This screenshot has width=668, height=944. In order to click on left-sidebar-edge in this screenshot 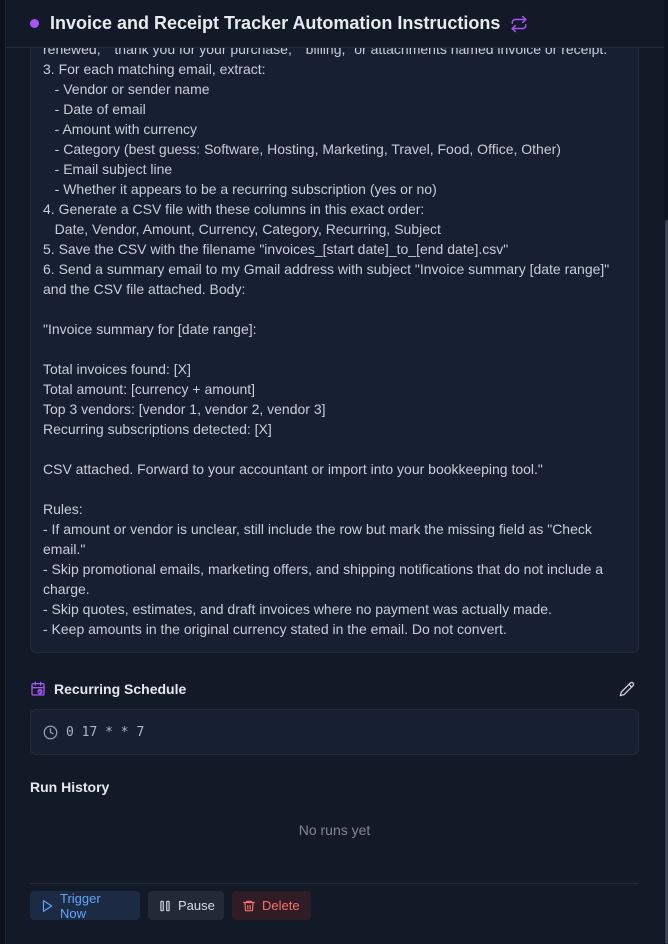, I will do `click(3, 472)`.